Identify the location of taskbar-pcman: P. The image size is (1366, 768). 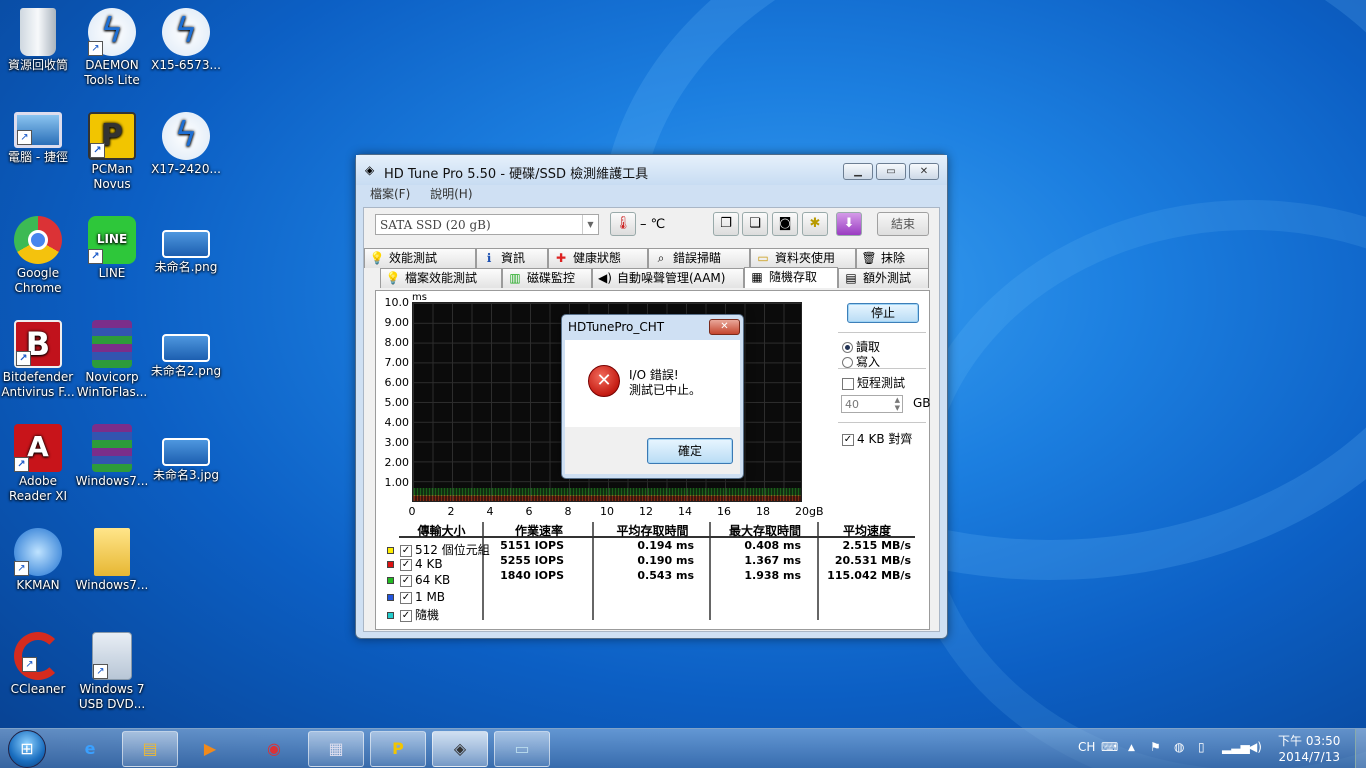
(398, 749).